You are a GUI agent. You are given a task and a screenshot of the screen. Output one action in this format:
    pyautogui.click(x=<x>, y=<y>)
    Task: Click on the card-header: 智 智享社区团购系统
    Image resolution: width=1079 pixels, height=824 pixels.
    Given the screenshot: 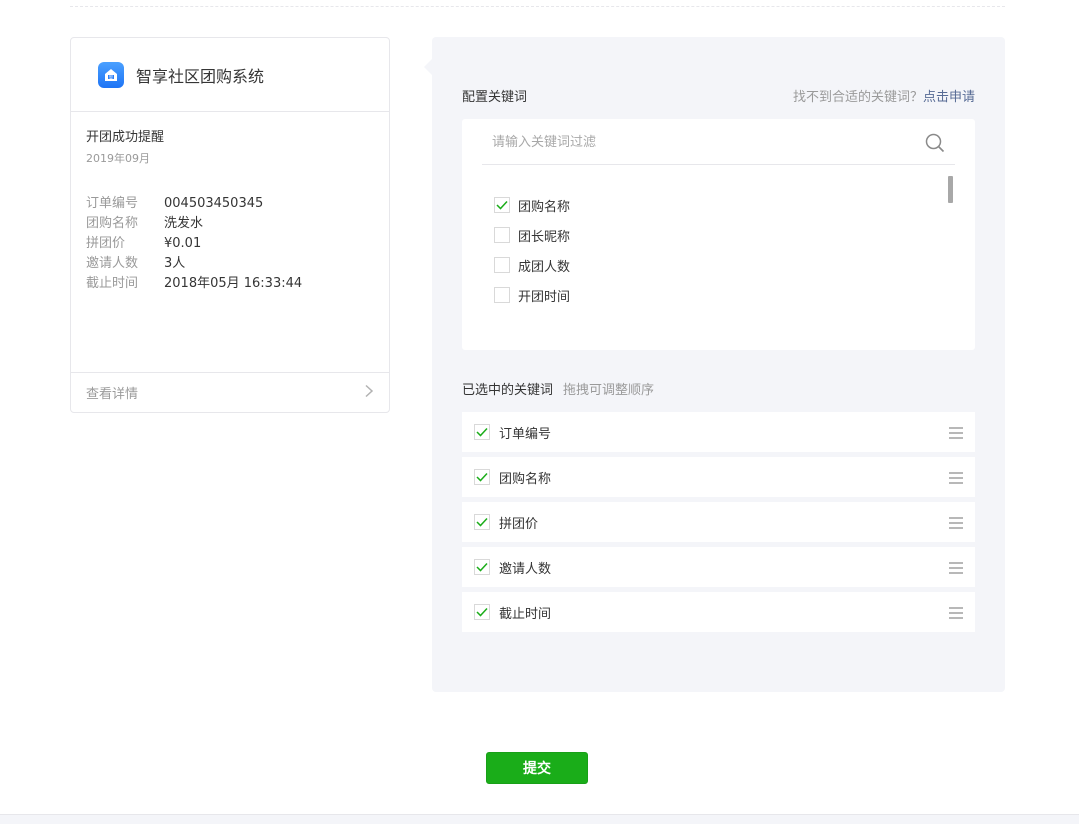 What is the action you would take?
    pyautogui.click(x=230, y=75)
    